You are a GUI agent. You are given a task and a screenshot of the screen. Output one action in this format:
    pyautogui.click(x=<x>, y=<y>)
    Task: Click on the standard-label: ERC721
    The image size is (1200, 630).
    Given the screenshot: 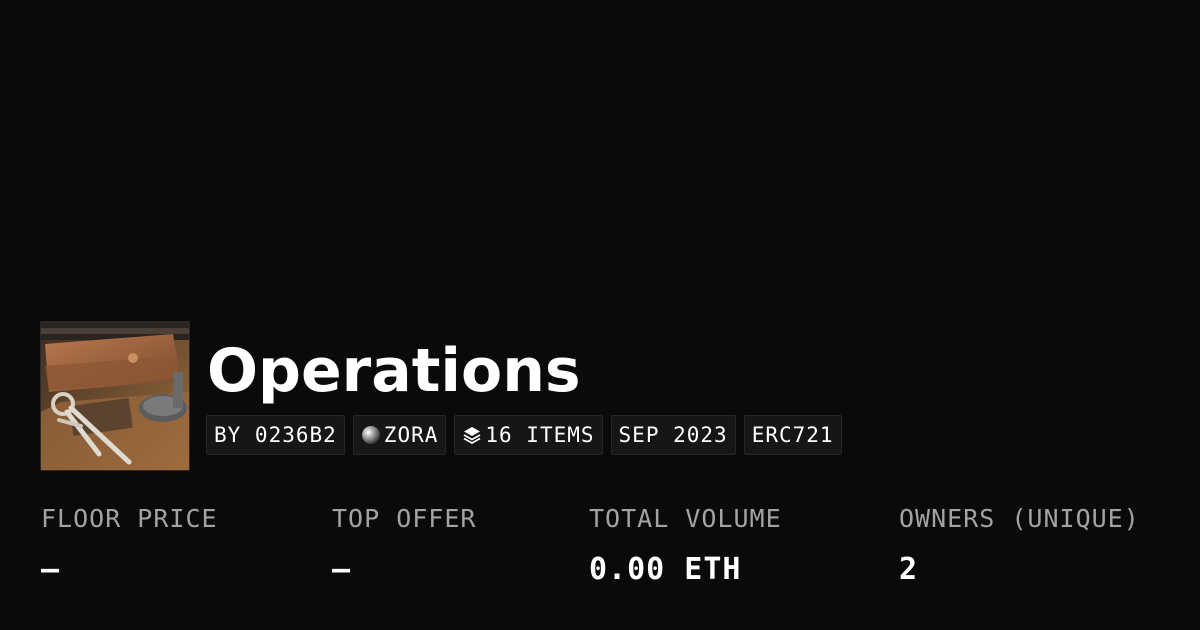 What is the action you would take?
    pyautogui.click(x=792, y=435)
    